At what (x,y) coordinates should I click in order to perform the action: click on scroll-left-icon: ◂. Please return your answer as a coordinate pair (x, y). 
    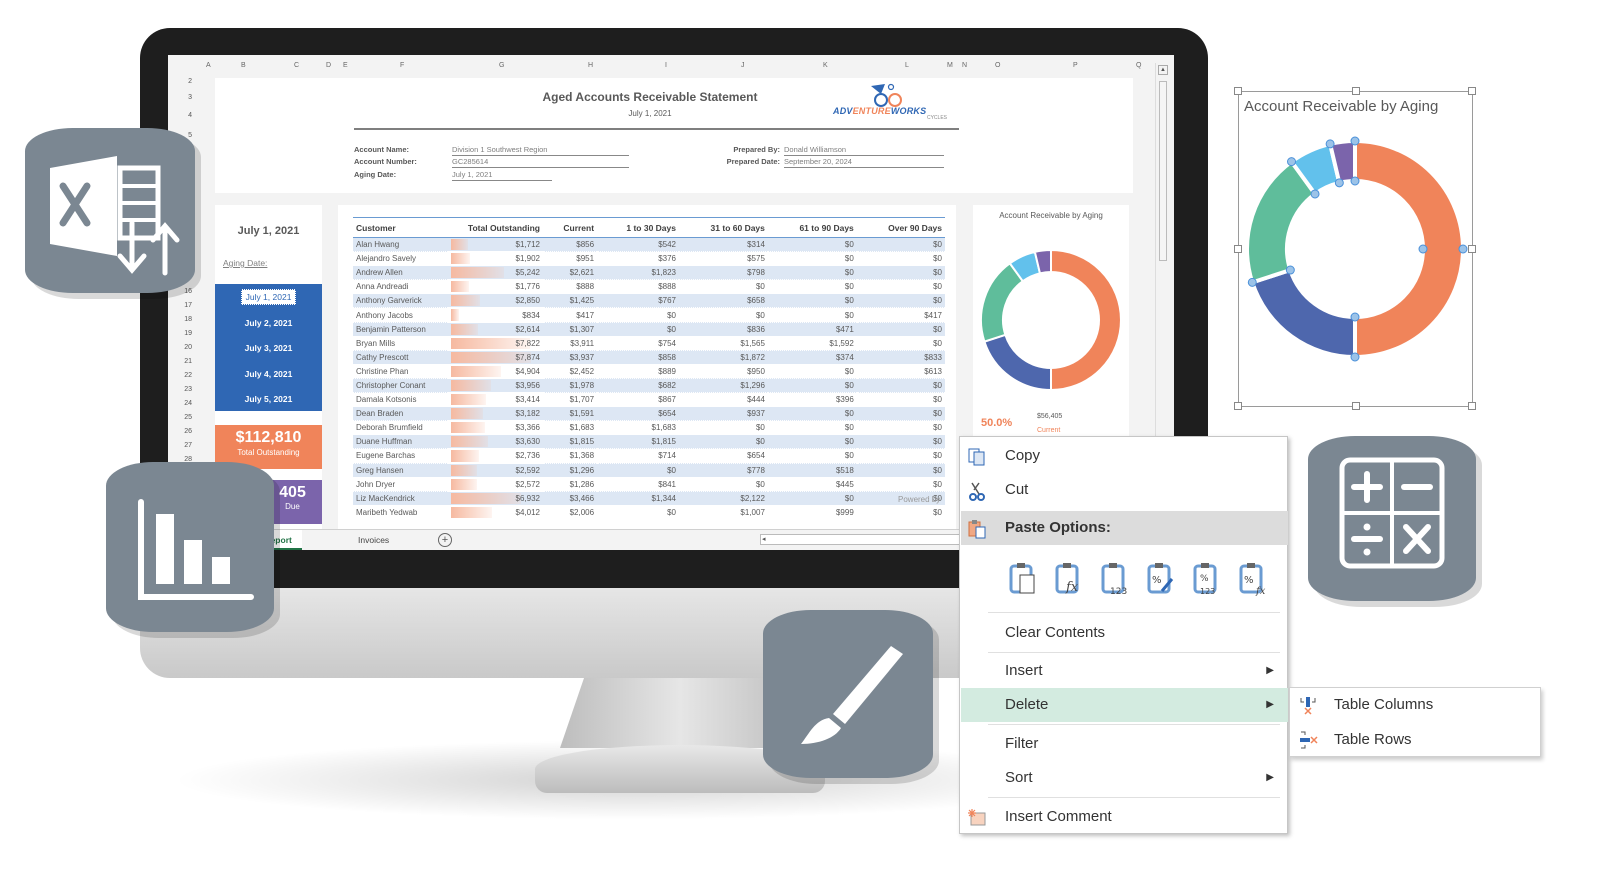
    Looking at the image, I should click on (764, 539).